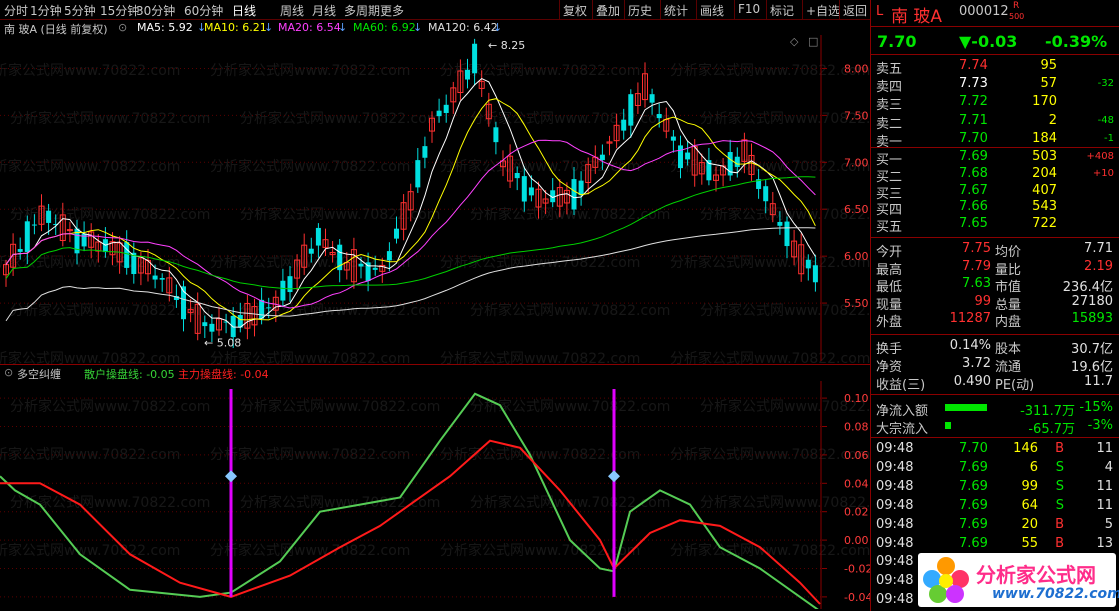 This screenshot has width=1119, height=611. What do you see at coordinates (995, 250) in the screenshot?
I see `stat-row: 今开 7.75 均价 7.71` at bounding box center [995, 250].